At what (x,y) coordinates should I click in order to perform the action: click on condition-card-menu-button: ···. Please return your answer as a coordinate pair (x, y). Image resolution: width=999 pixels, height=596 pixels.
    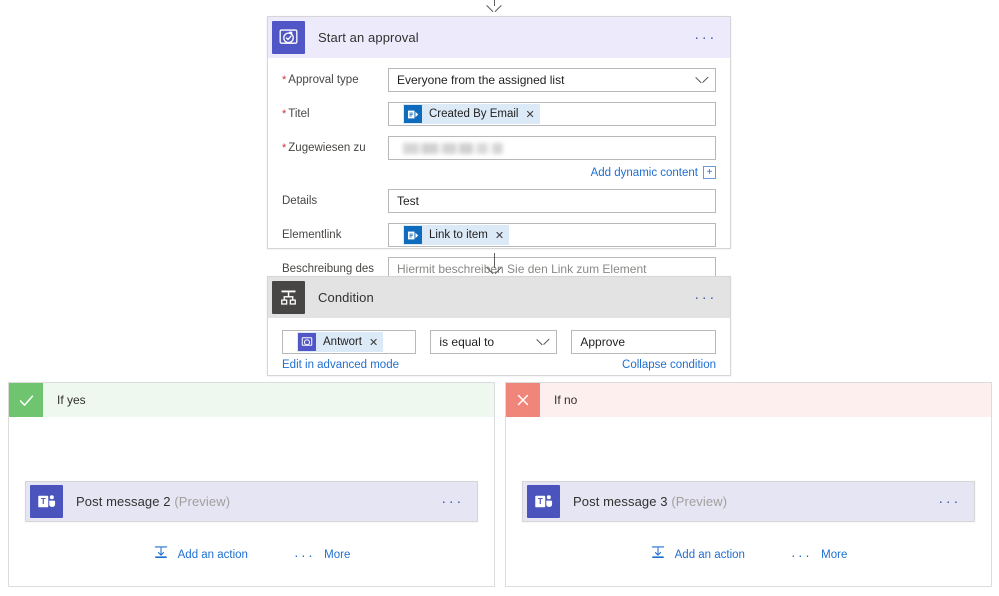
    Looking at the image, I should click on (705, 297).